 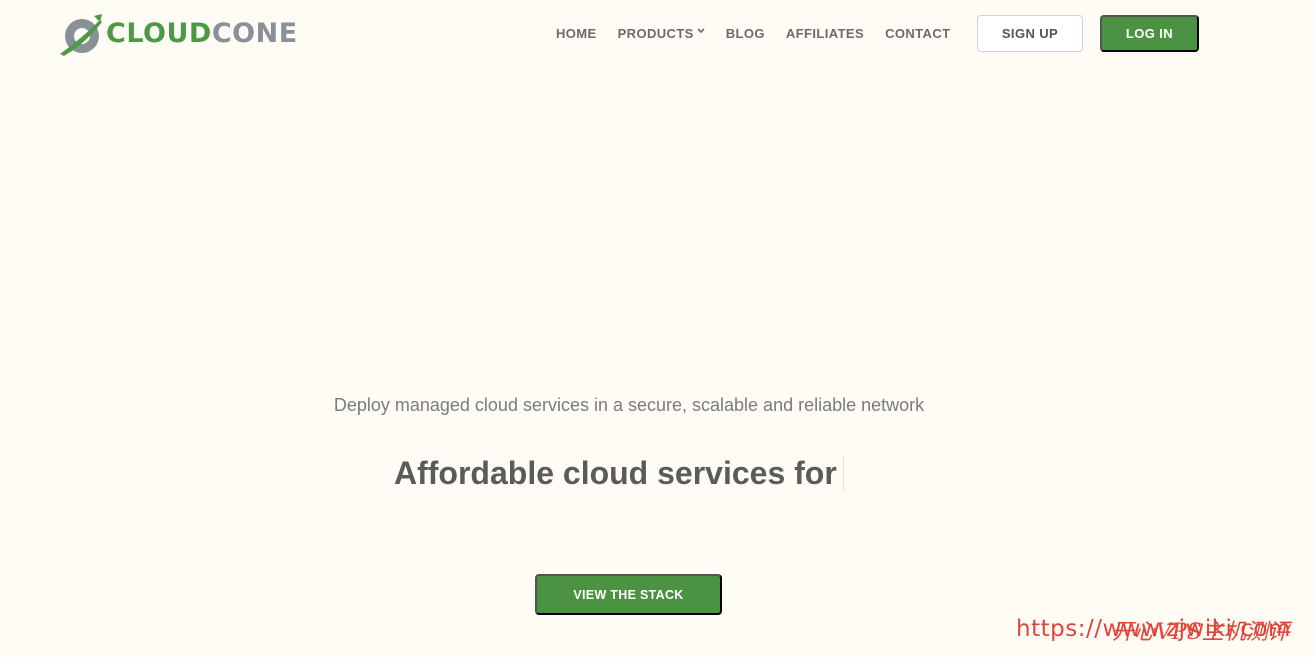 I want to click on logo-wordmark: CLOUDCONE, so click(x=202, y=34).